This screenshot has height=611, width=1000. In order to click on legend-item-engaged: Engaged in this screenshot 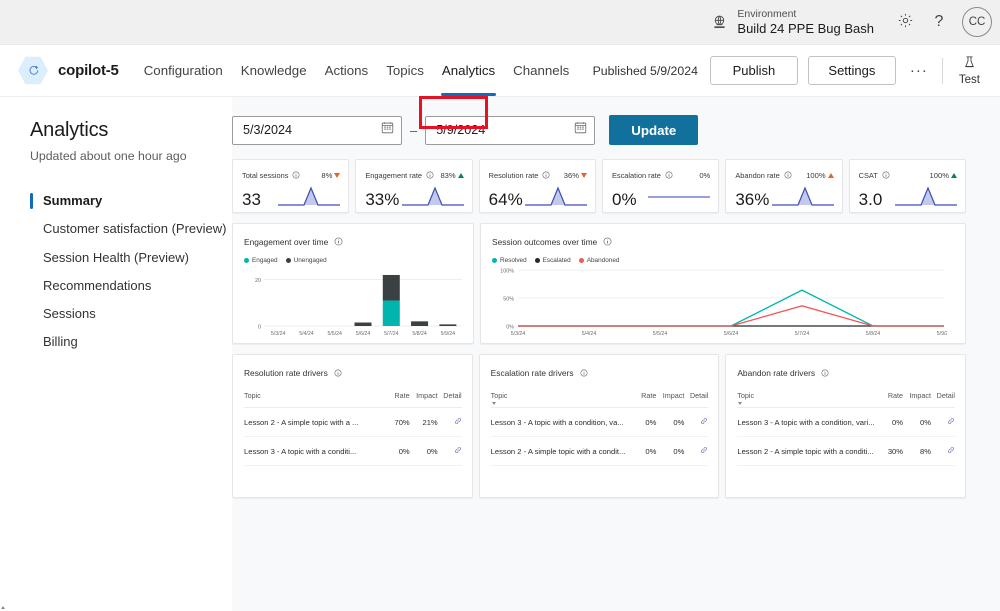, I will do `click(261, 260)`.